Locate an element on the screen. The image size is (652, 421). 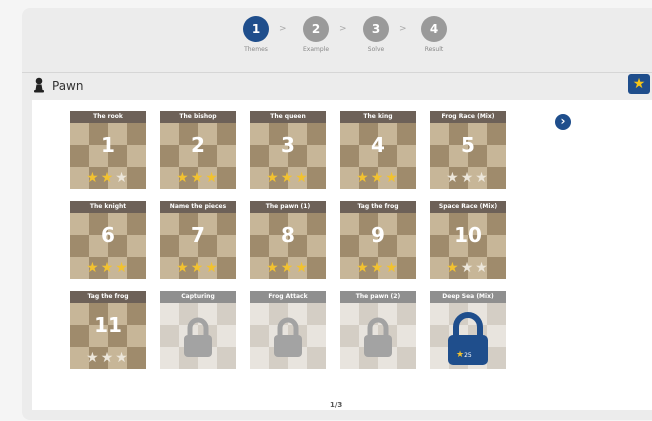
level-board: ★25 is located at coordinates (468, 336).